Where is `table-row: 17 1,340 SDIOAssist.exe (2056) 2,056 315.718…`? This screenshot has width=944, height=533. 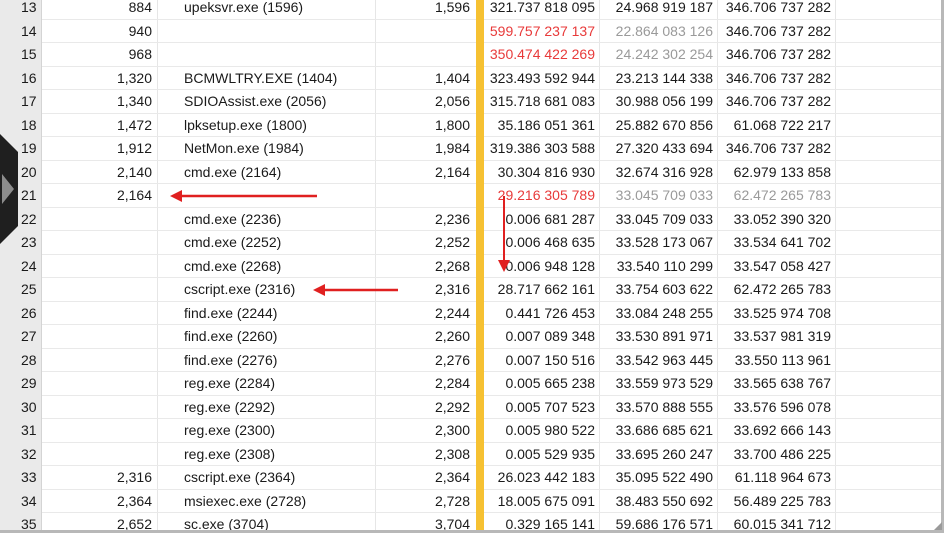
table-row: 17 1,340 SDIOAssist.exe (2056) 2,056 315.718… is located at coordinates (472, 102).